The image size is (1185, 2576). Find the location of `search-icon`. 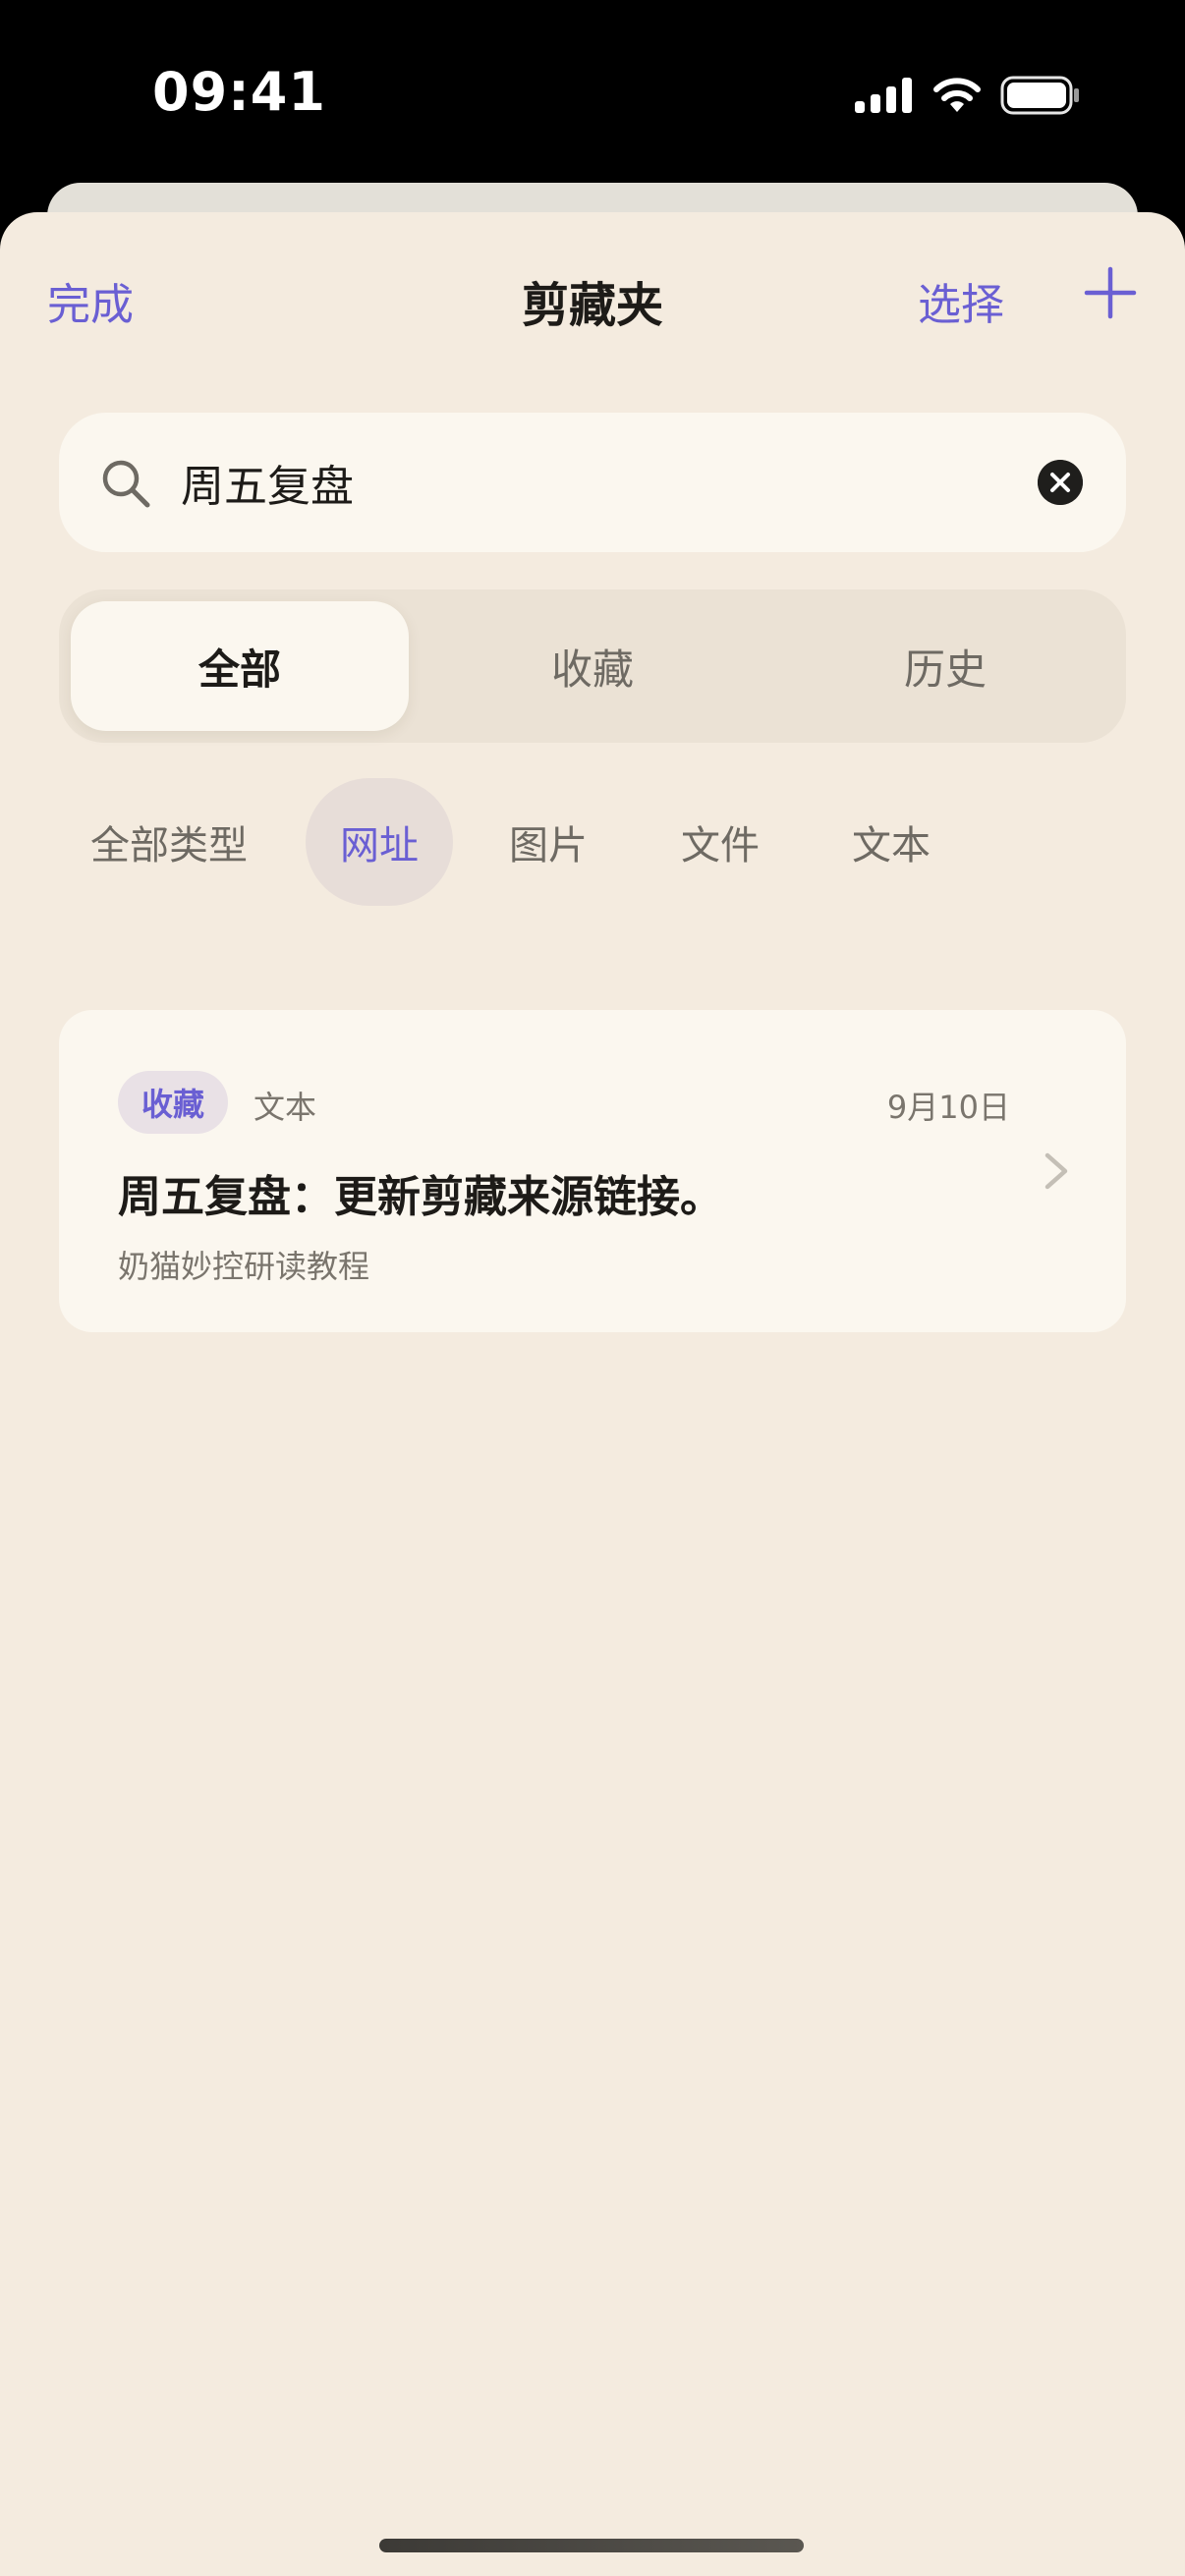

search-icon is located at coordinates (126, 484).